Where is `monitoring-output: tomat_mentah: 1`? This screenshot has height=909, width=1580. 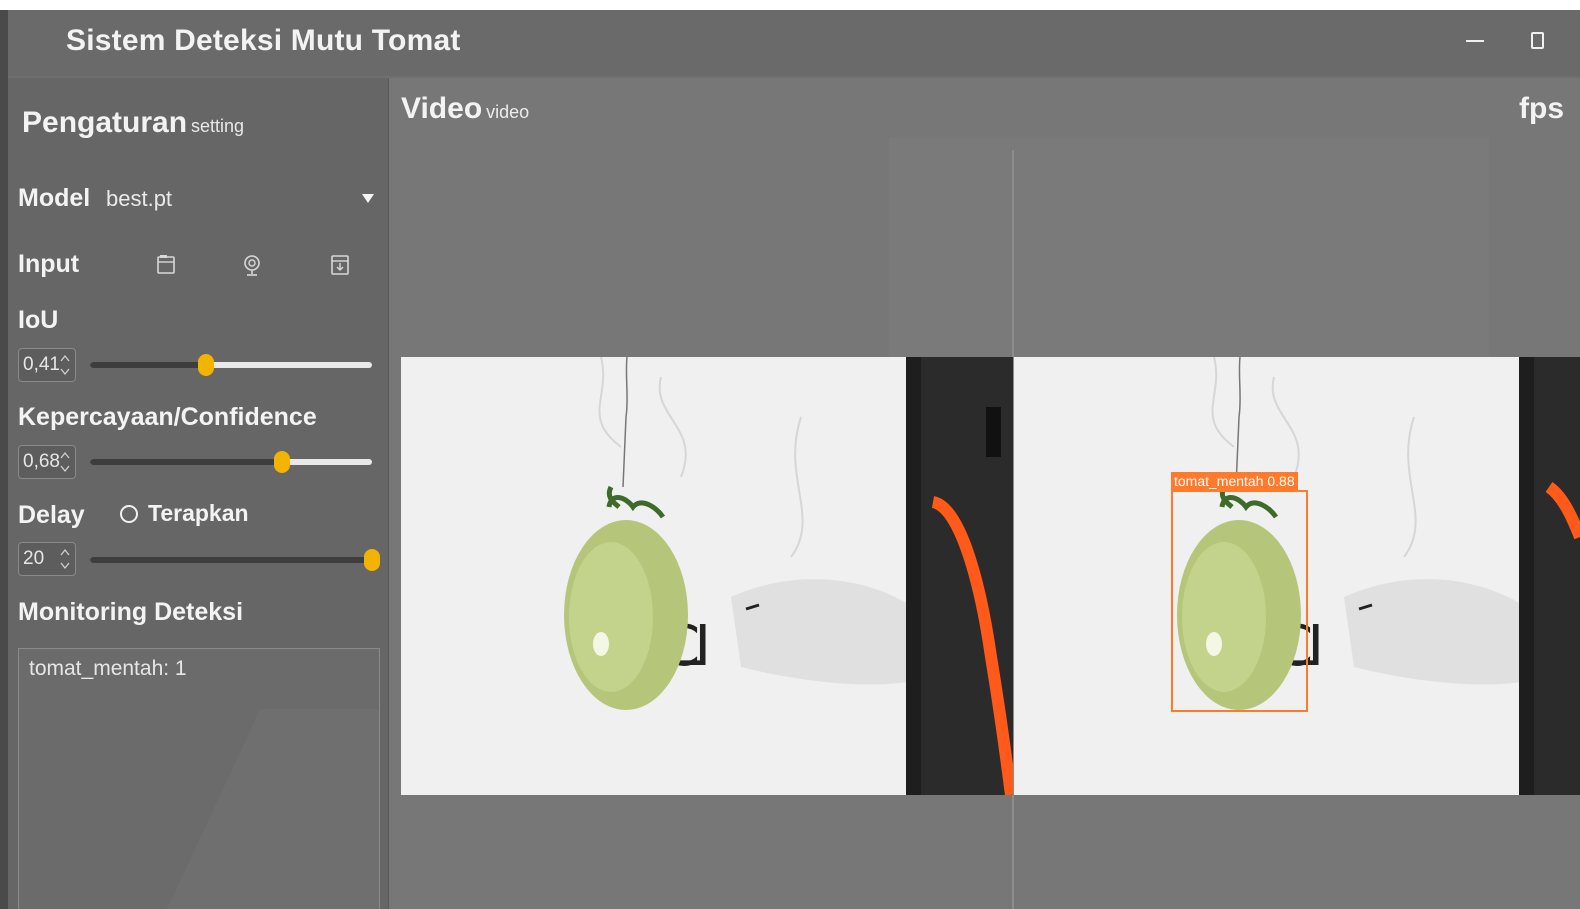
monitoring-output: tomat_mentah: 1 is located at coordinates (199, 778).